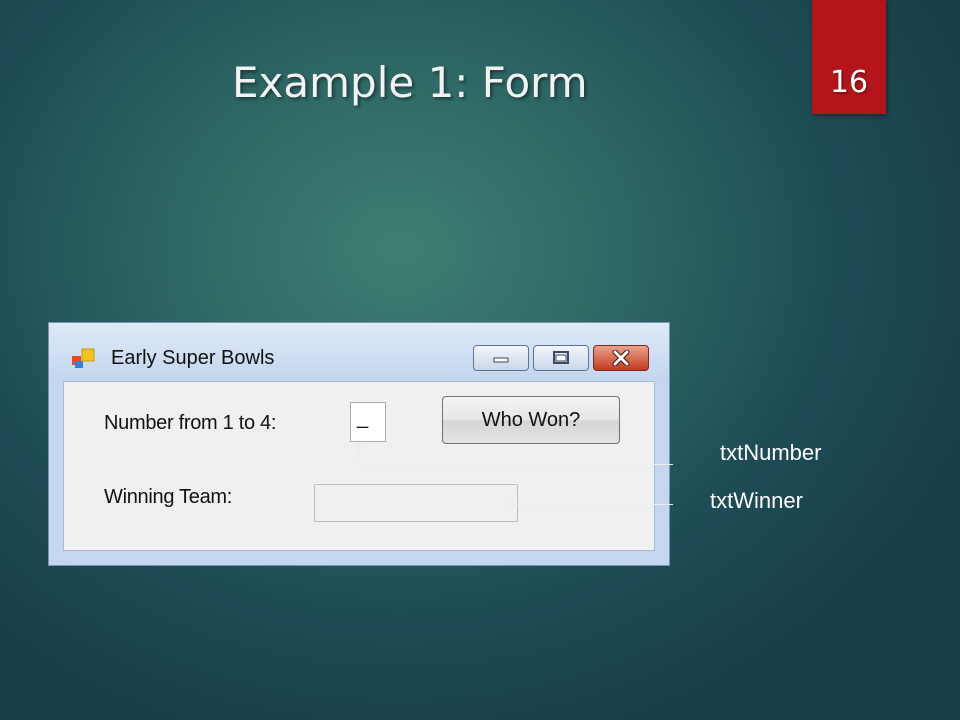 Image resolution: width=960 pixels, height=720 pixels. What do you see at coordinates (516, 464) in the screenshot?
I see `callout-line-number-horizontal` at bounding box center [516, 464].